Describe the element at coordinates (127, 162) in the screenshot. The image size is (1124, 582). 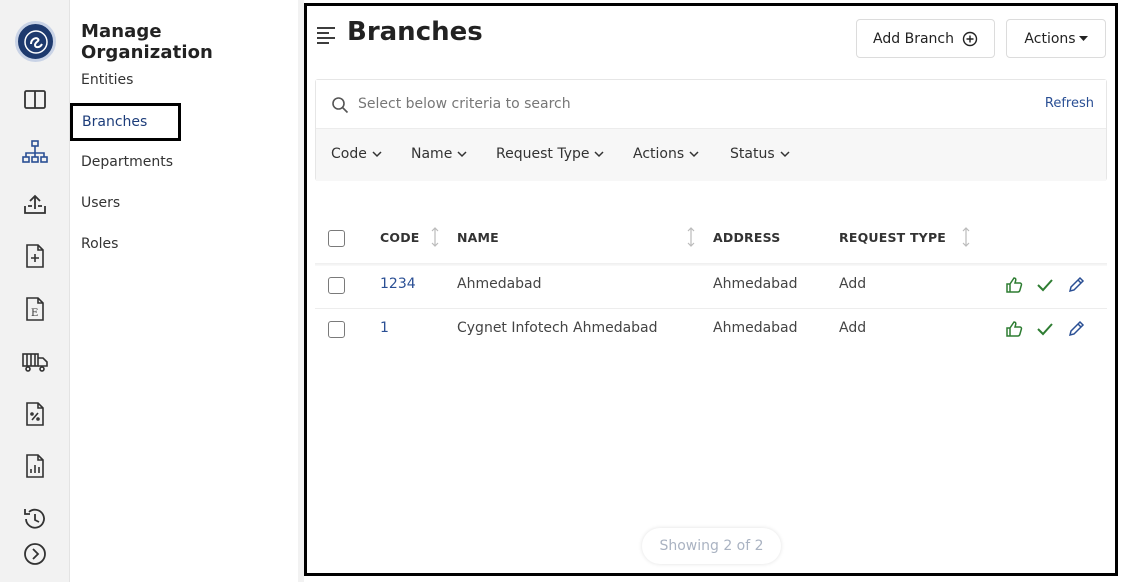
I see `sidebar-item-departments: Departments` at that location.